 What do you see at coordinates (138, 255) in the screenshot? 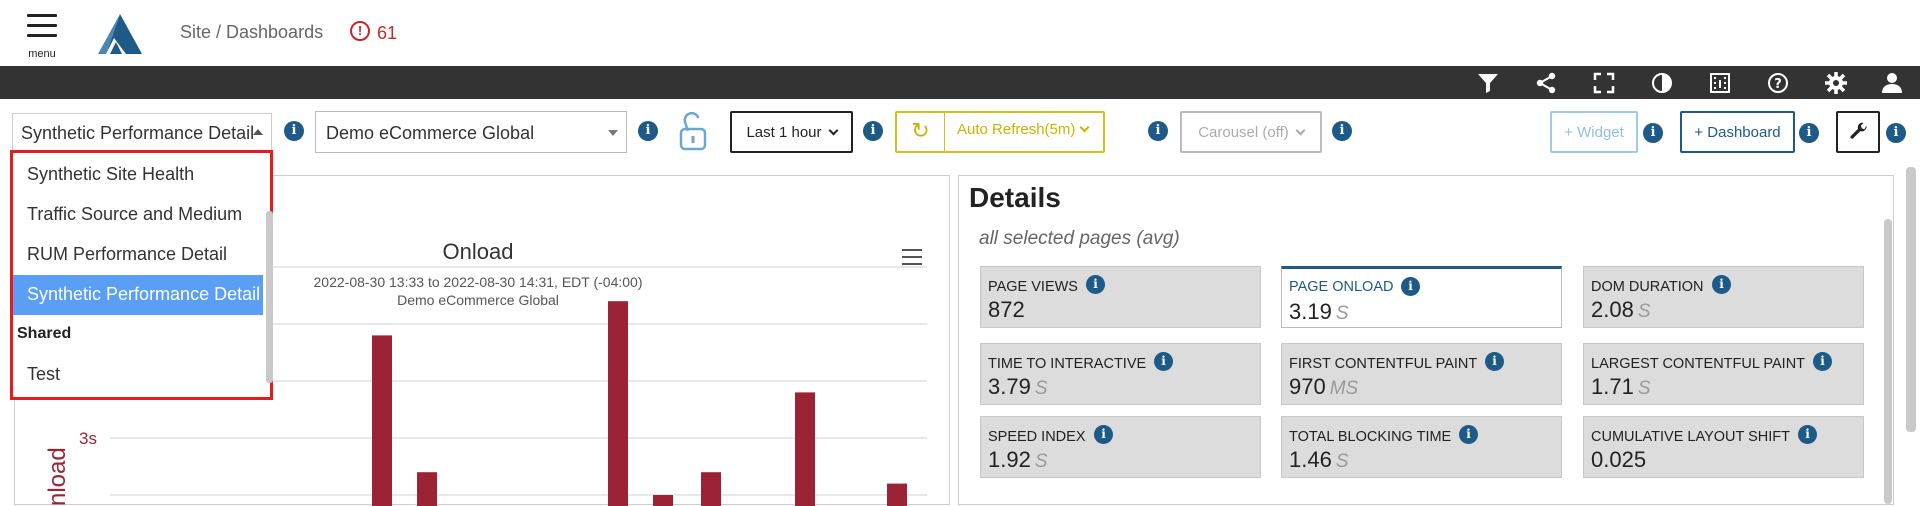
I see `dropdown-option: RUM Performance Detail` at bounding box center [138, 255].